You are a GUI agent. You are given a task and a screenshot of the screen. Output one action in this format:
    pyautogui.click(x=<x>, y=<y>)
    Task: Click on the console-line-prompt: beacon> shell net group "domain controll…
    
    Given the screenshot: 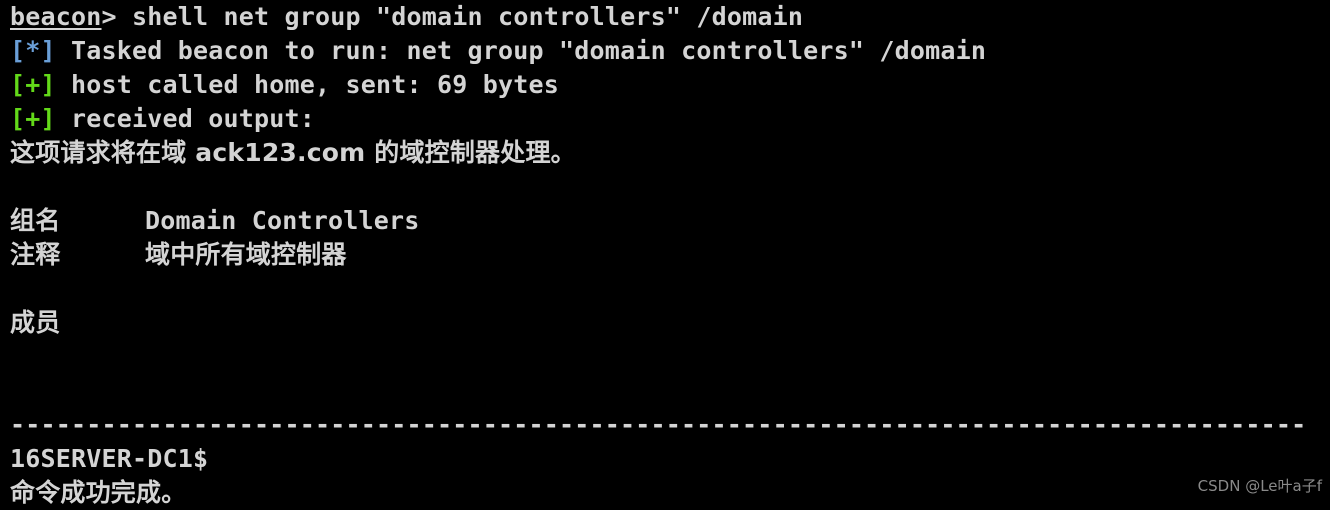 What is the action you would take?
    pyautogui.click(x=665, y=17)
    